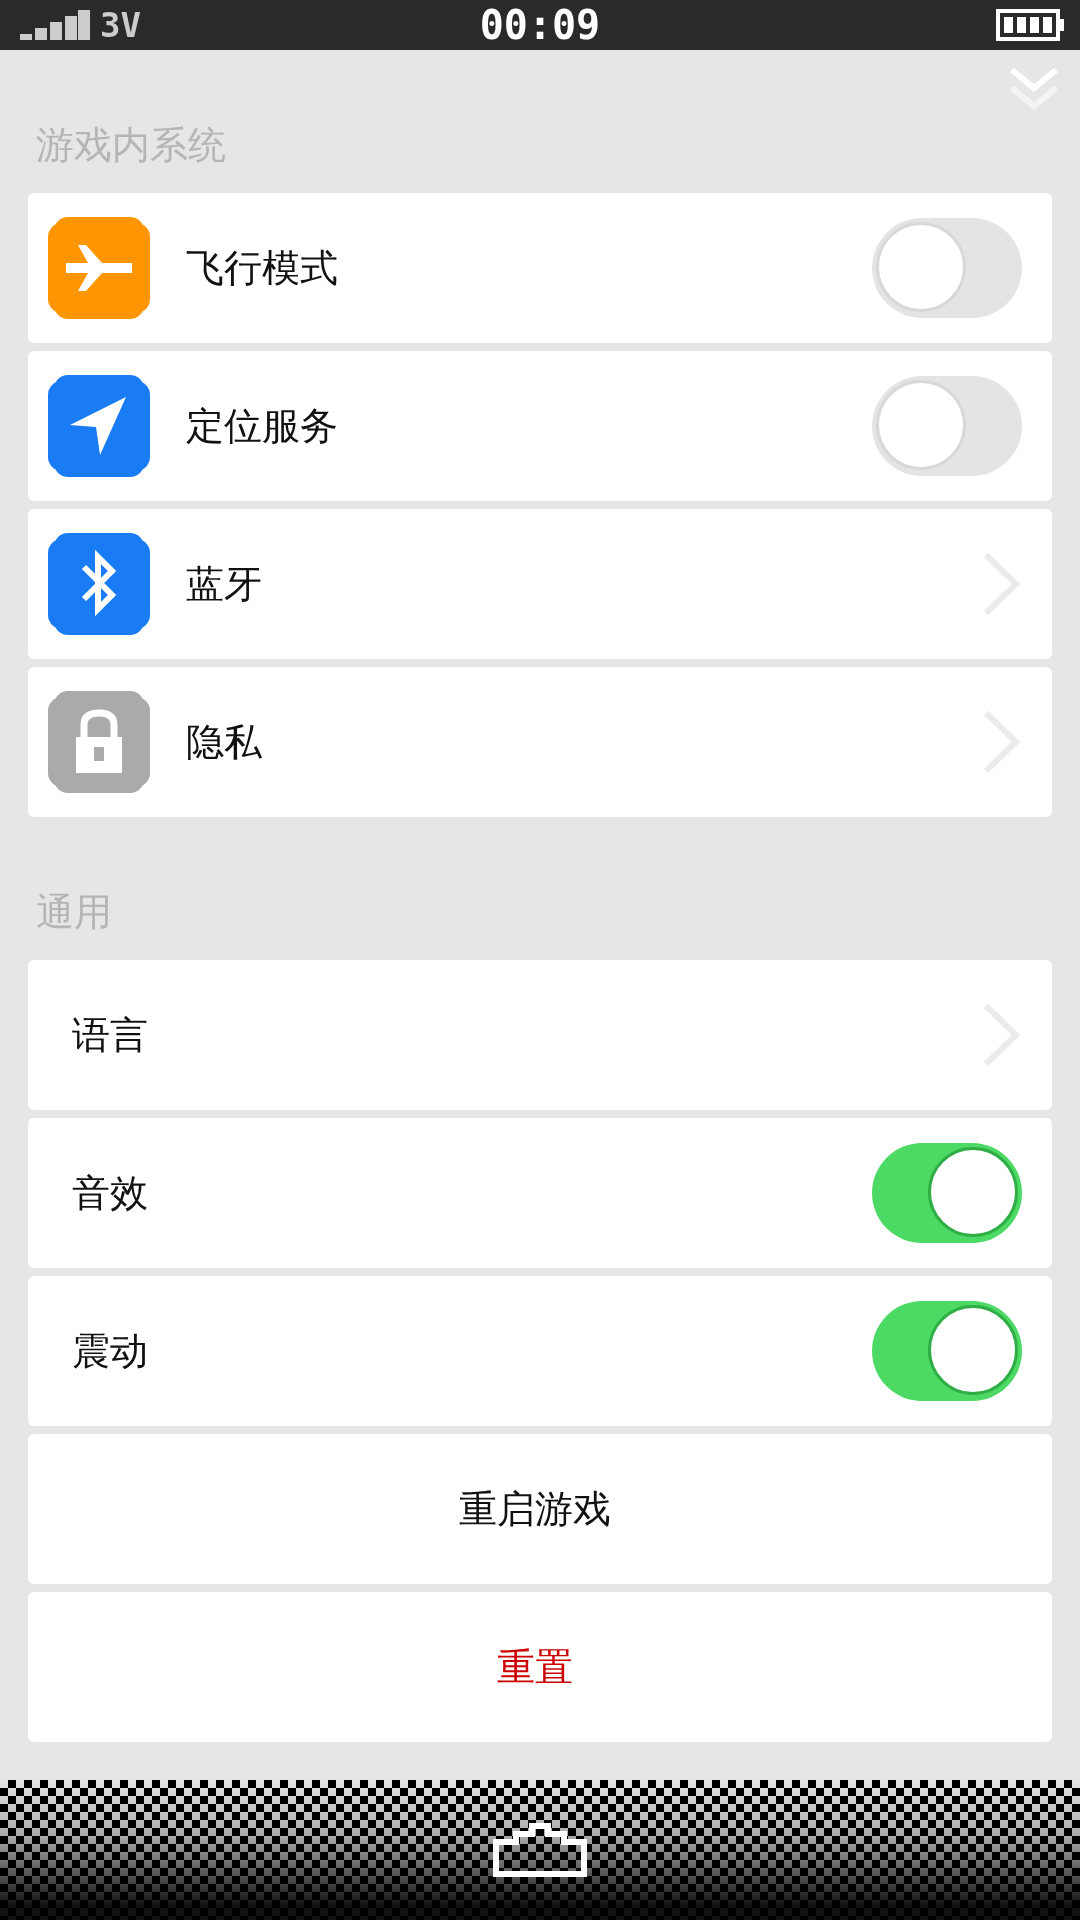 Image resolution: width=1080 pixels, height=1920 pixels. I want to click on settings-row: 语言, so click(540, 1035).